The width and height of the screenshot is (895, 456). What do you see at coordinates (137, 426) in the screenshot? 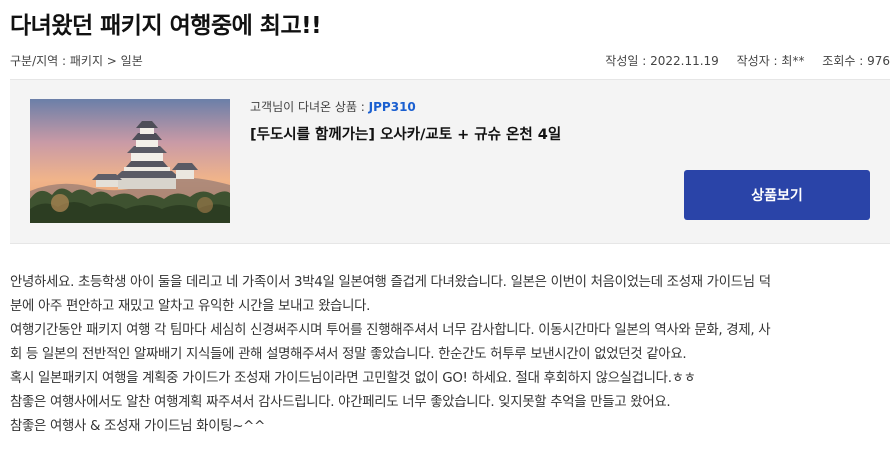
I see `review-line: 참좋은 여행사 & 조성재 가이드님 화이팅~^^` at bounding box center [137, 426].